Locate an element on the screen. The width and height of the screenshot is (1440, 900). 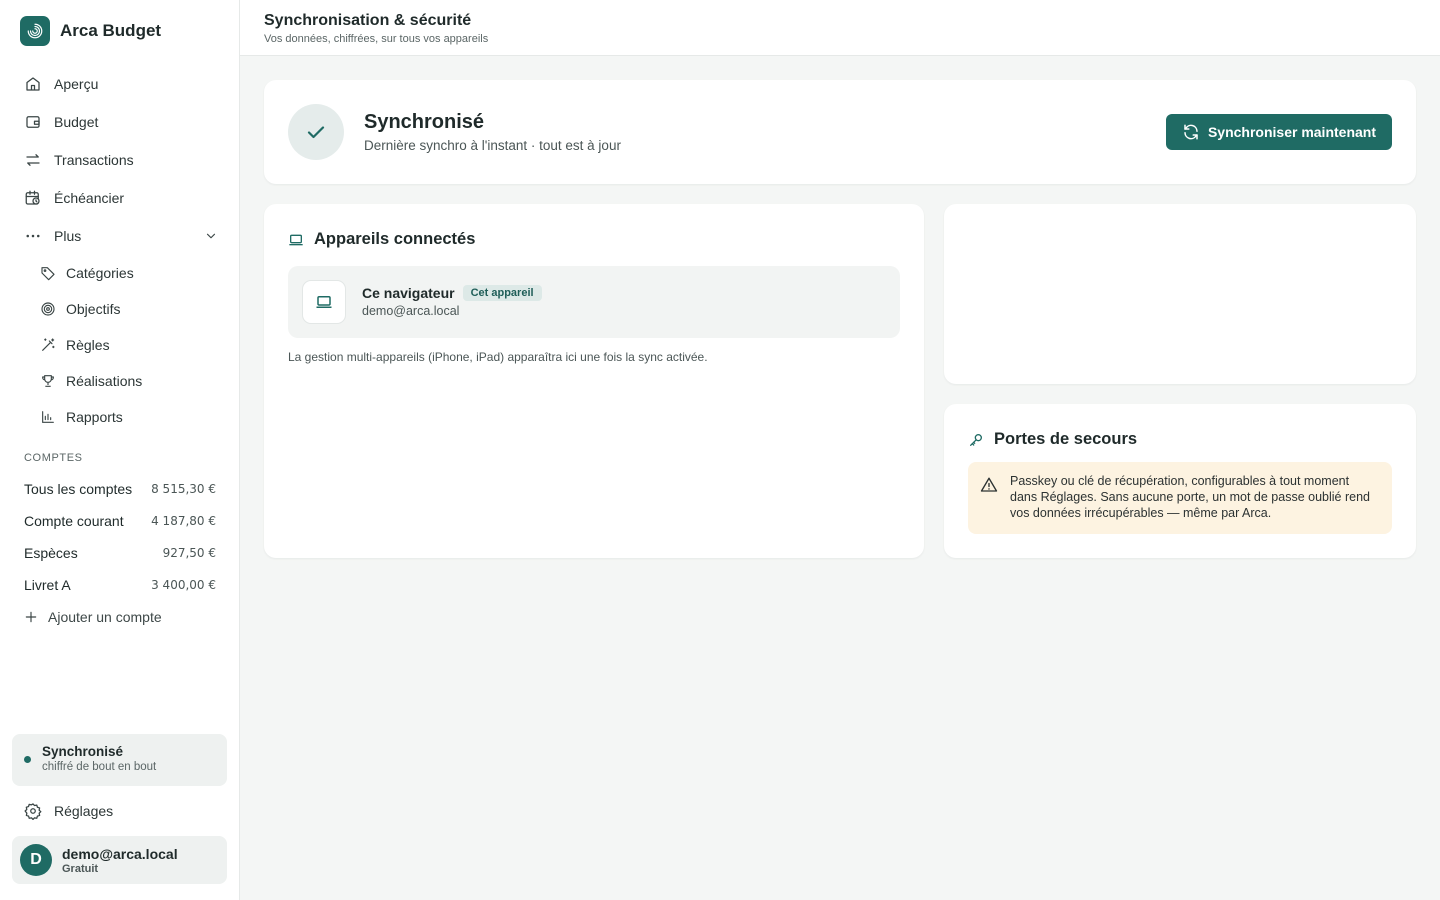
add-account-label: Ajouter un compte is located at coordinates (105, 617).